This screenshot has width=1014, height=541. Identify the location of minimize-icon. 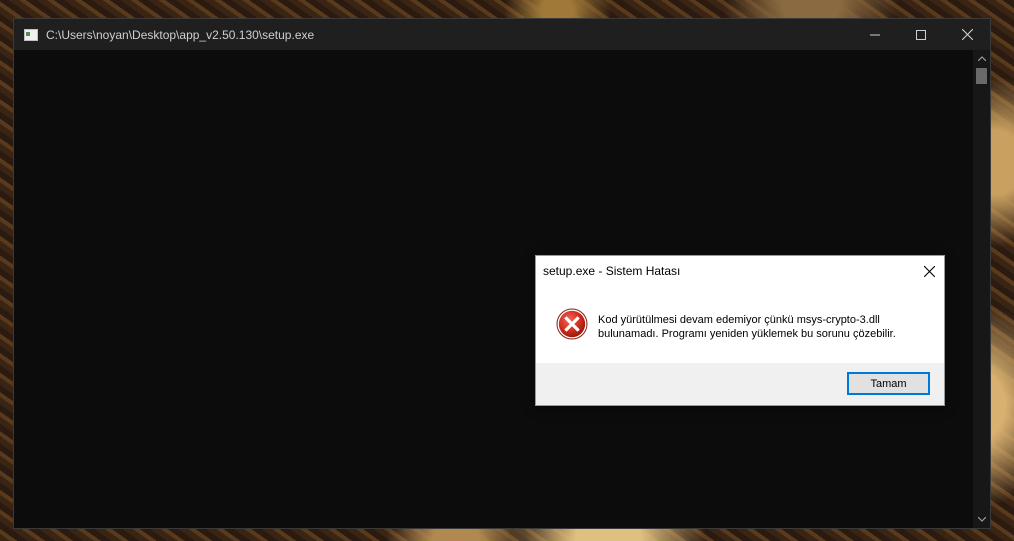
(875, 34).